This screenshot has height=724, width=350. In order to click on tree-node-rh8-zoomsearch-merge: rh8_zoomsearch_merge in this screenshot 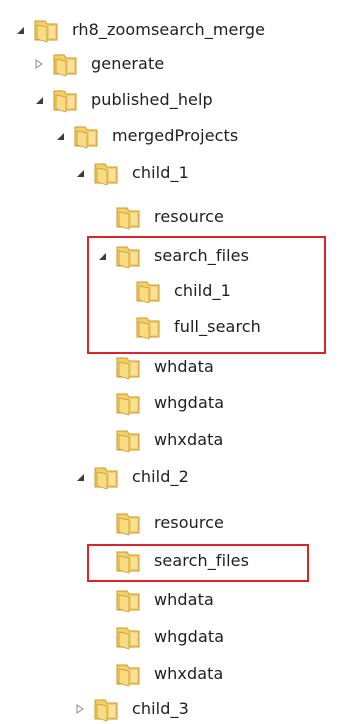, I will do `click(139, 30)`.